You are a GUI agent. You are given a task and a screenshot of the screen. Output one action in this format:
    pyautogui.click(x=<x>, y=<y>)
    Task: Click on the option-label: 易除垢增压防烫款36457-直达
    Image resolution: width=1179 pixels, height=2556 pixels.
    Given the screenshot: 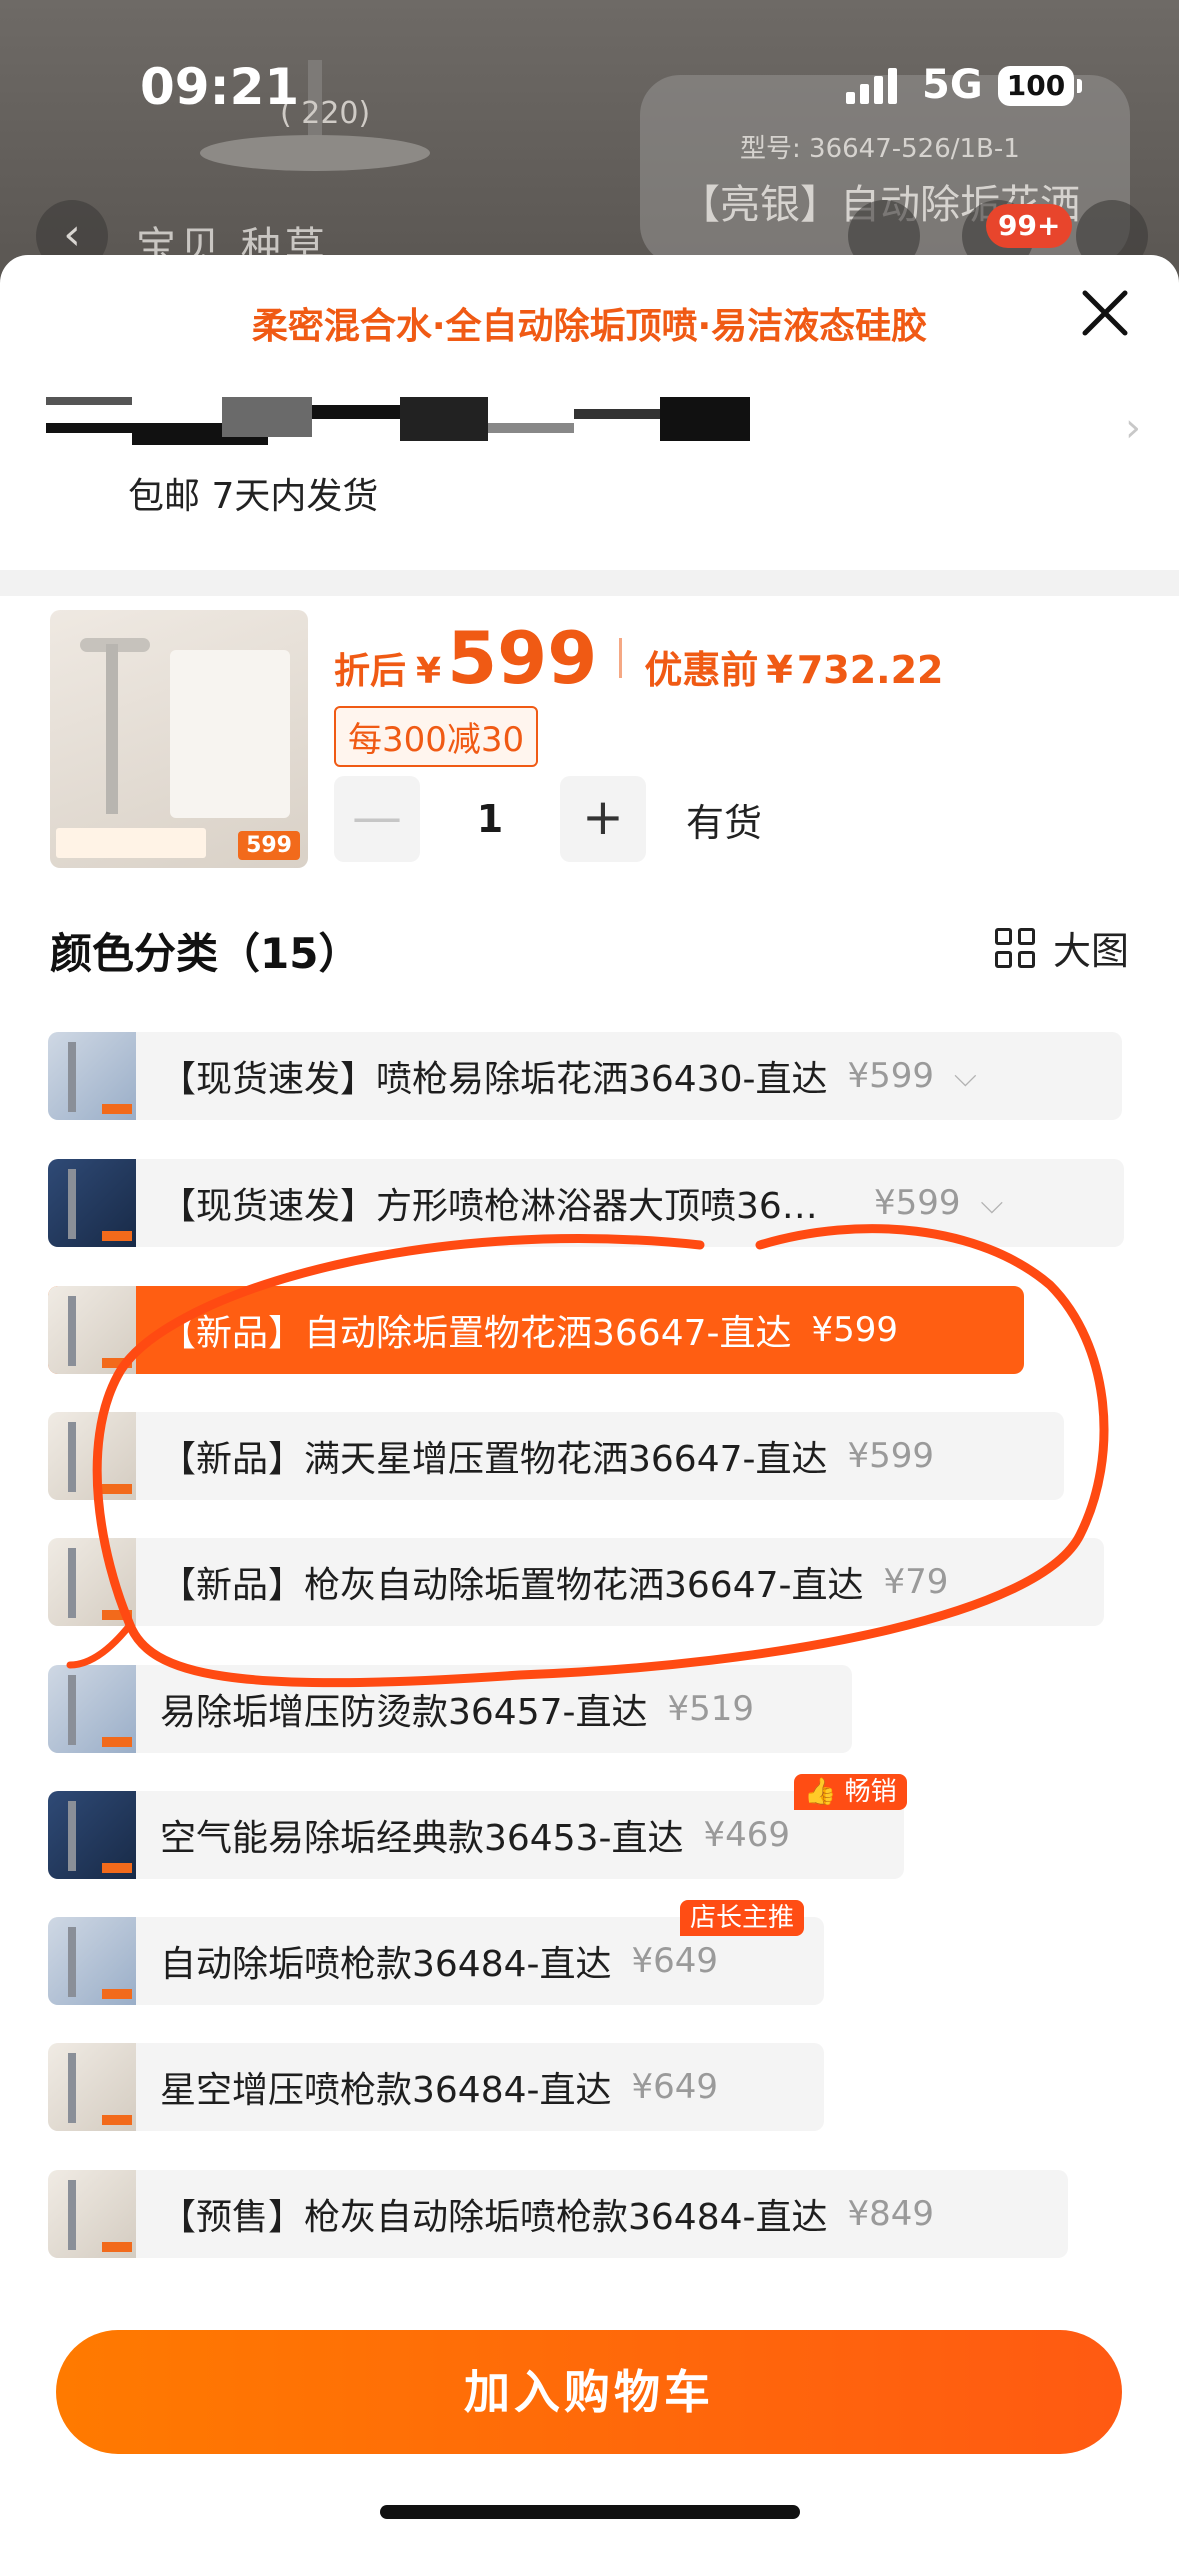 What is the action you would take?
    pyautogui.click(x=404, y=1712)
    